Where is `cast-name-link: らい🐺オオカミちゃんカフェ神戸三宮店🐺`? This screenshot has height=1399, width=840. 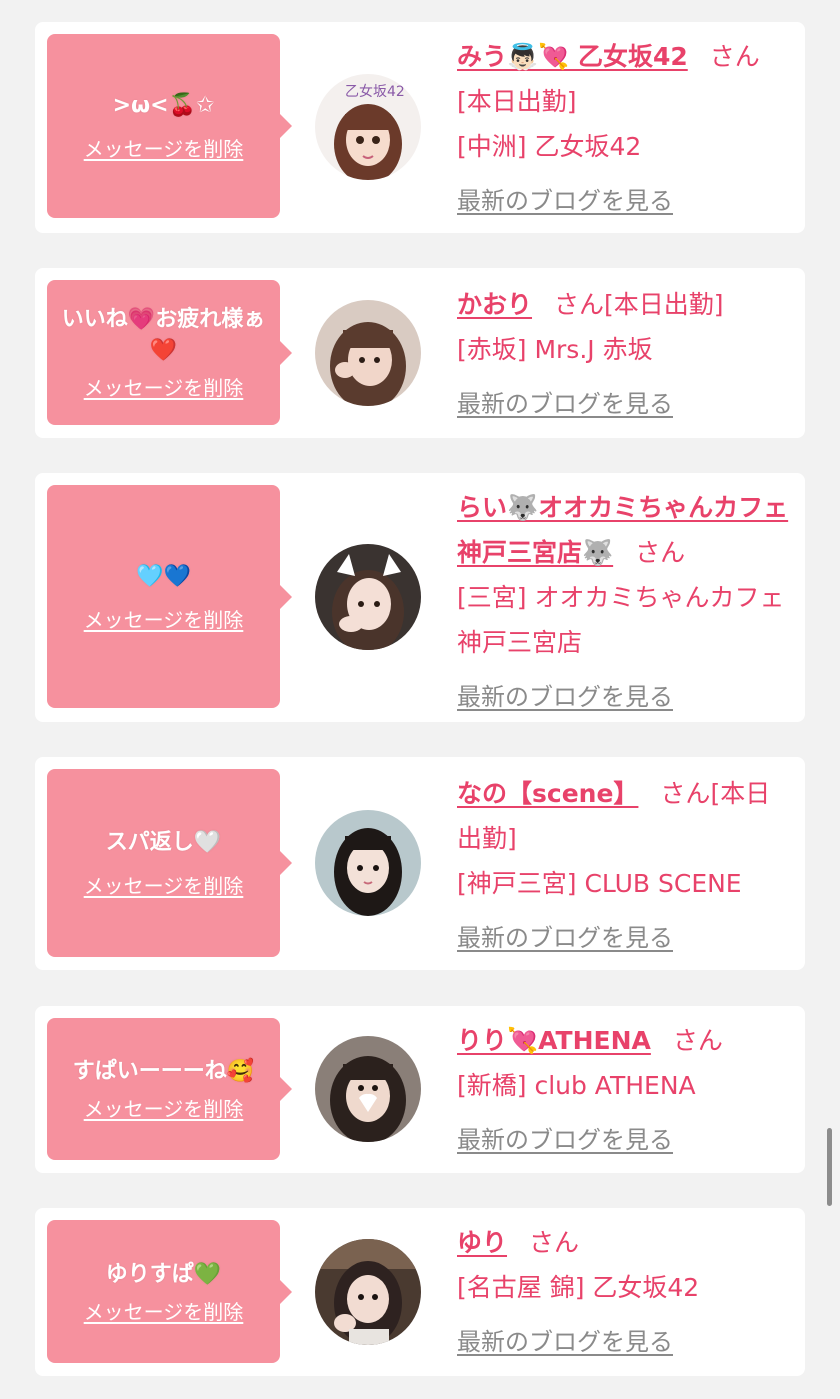 cast-name-link: らい🐺オオカミちゃんカフェ神戸三宮店🐺 is located at coordinates (622, 530).